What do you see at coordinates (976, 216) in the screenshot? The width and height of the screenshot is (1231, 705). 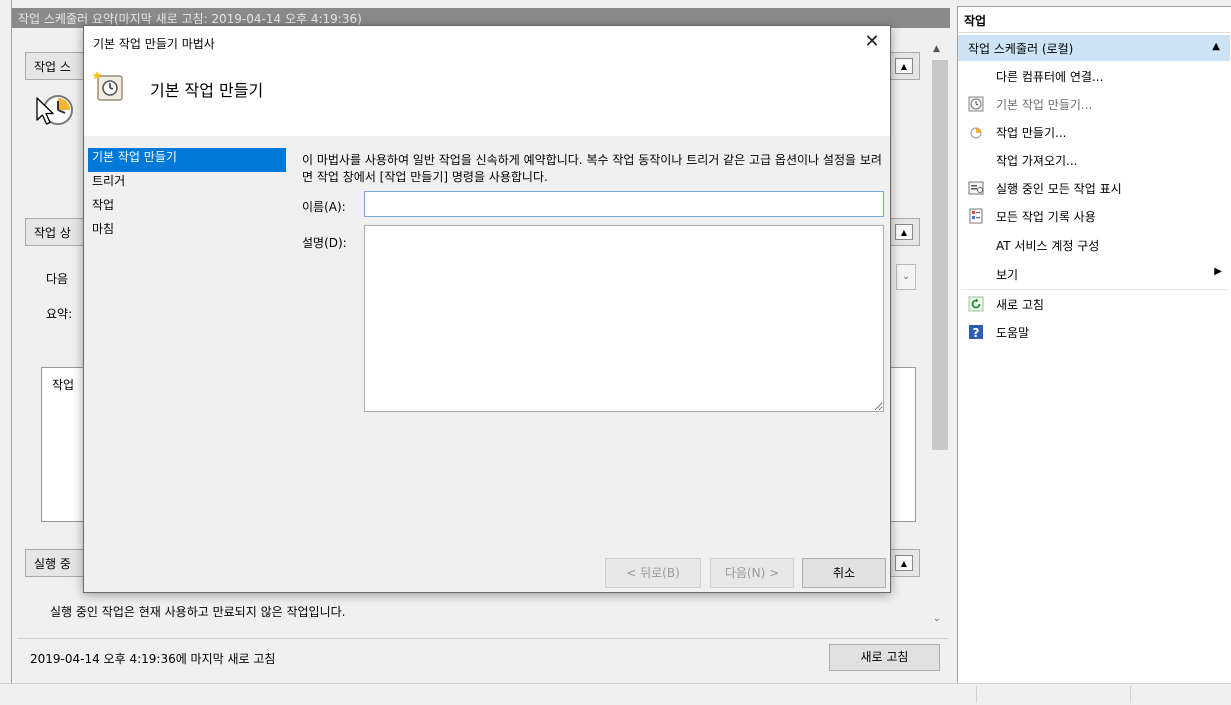 I see `log-icon` at bounding box center [976, 216].